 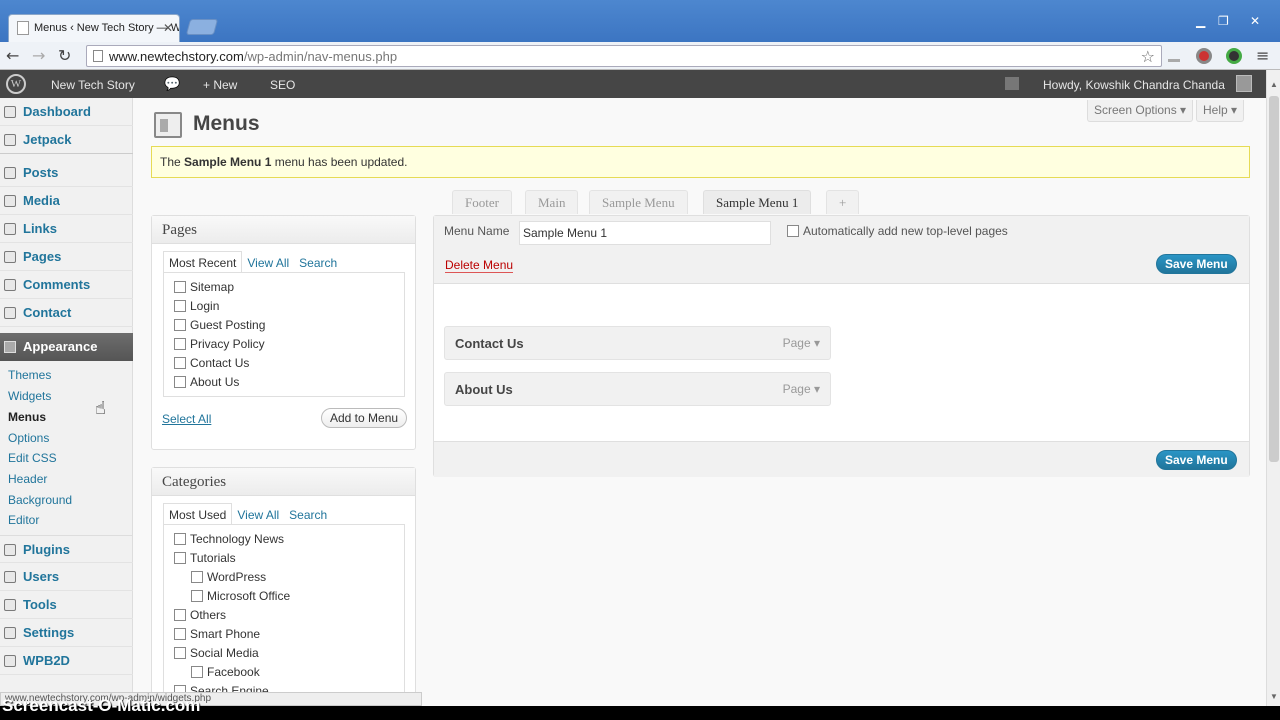 I want to click on select-all-link: Select All, so click(x=186, y=419).